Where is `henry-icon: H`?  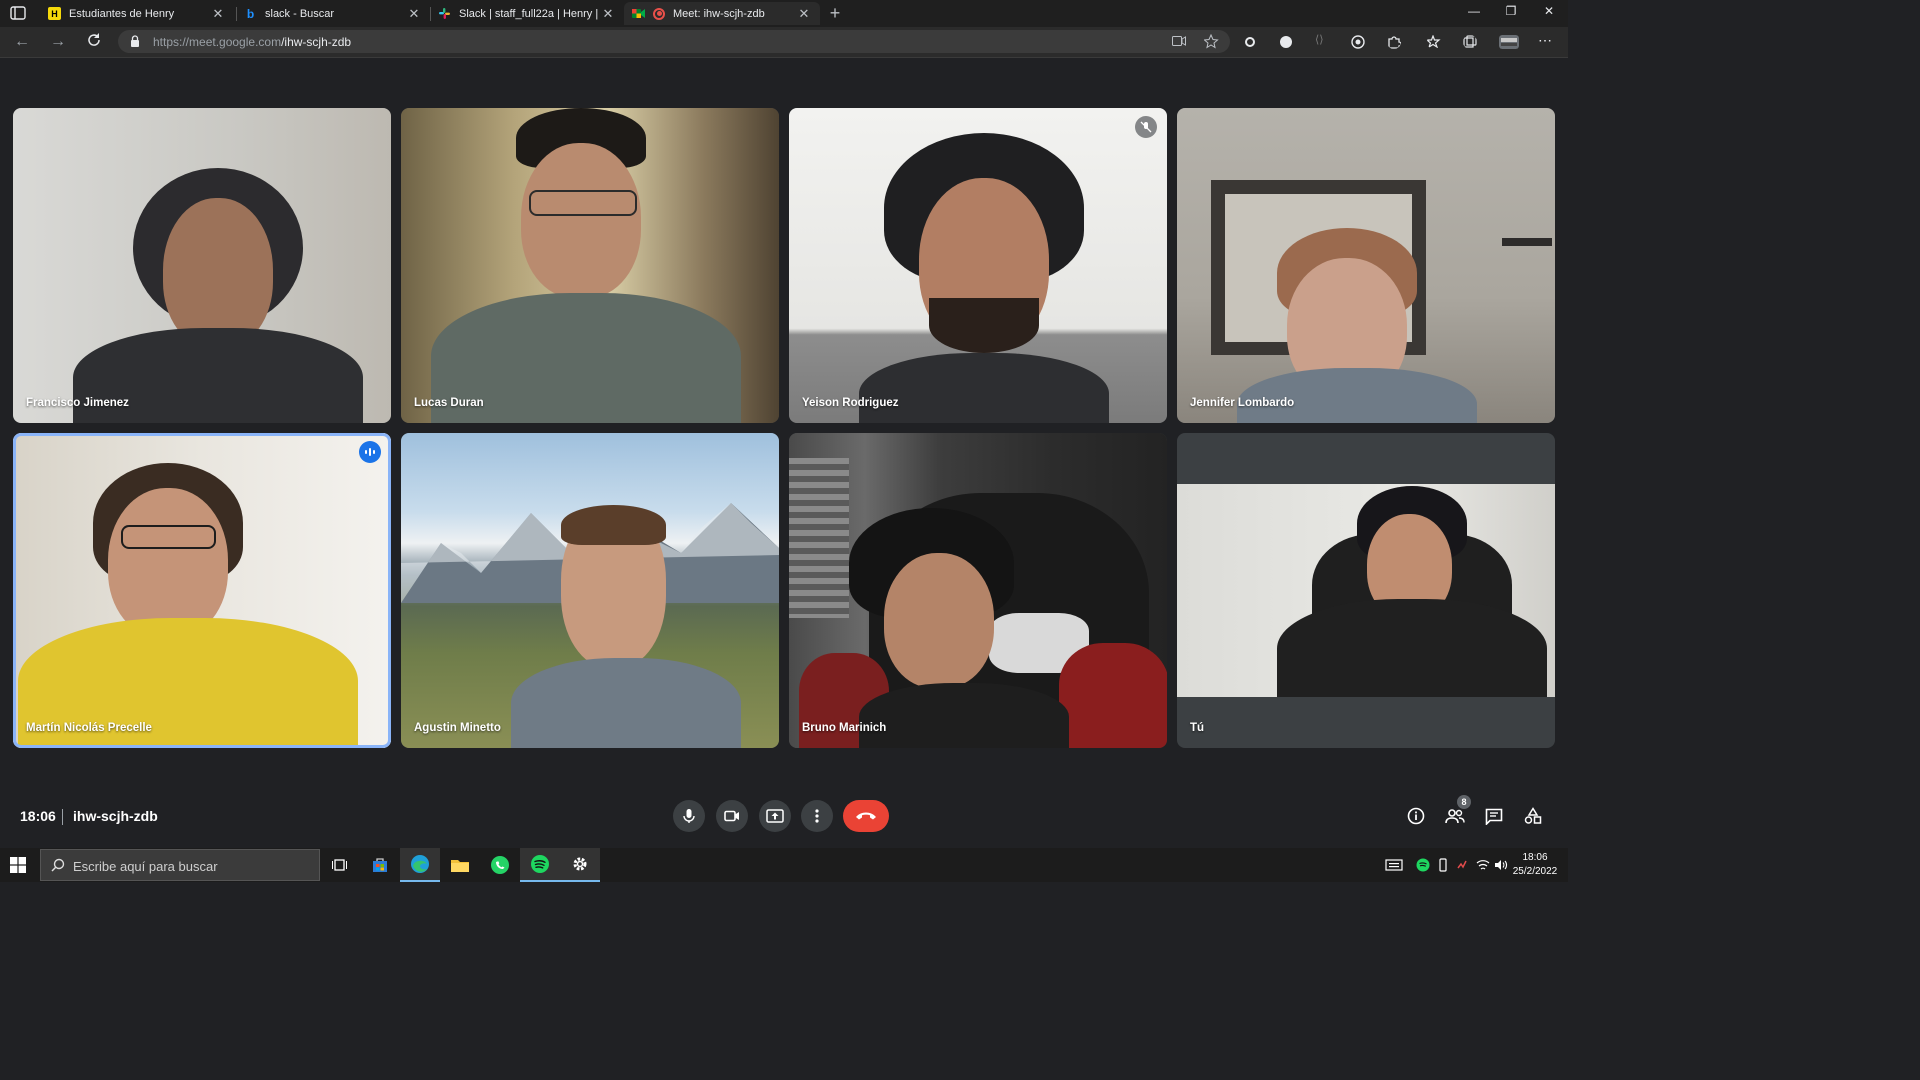
henry-icon: H is located at coordinates (54, 13).